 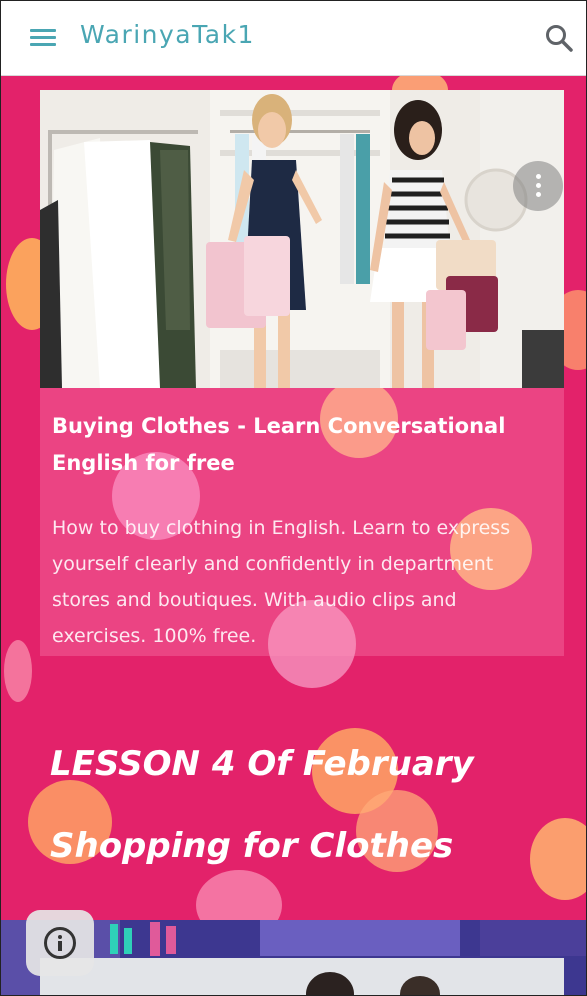 What do you see at coordinates (60, 943) in the screenshot?
I see `info-icon` at bounding box center [60, 943].